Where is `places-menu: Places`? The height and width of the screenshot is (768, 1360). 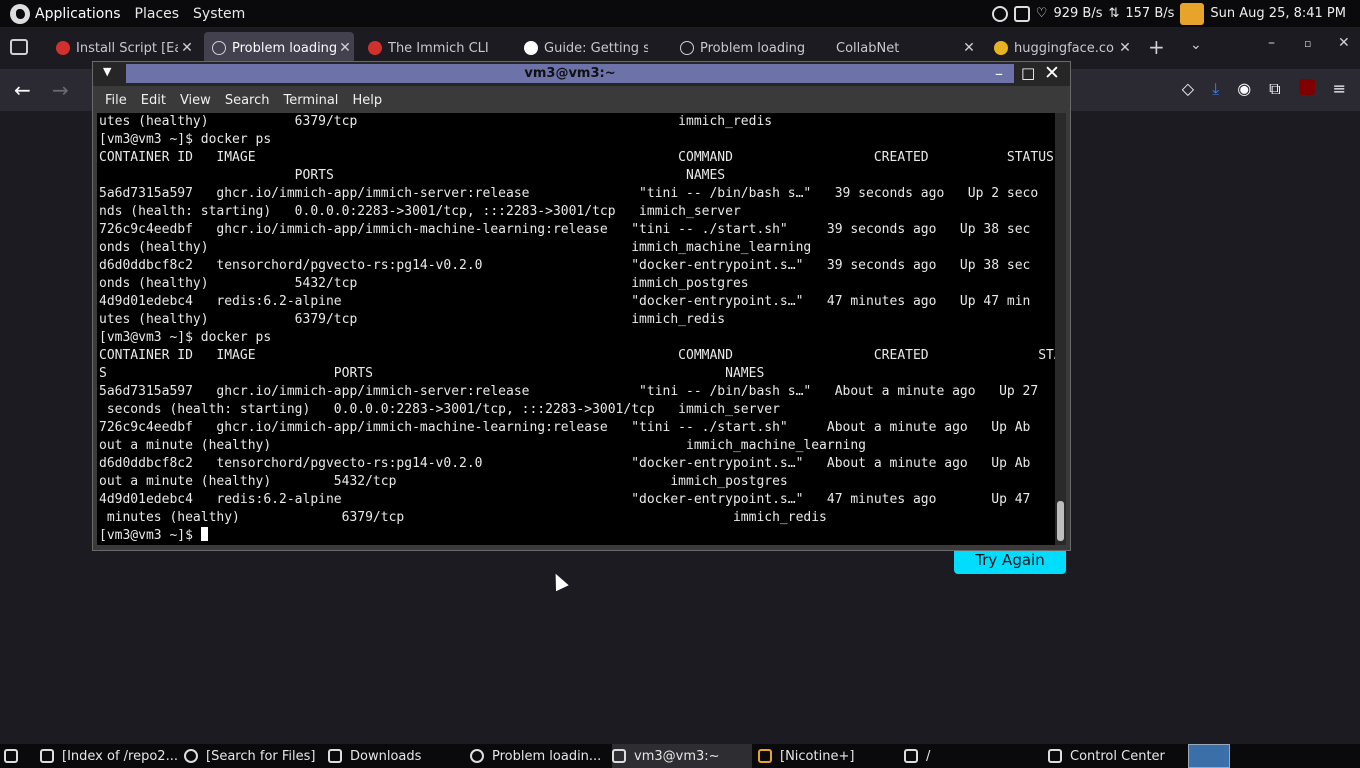 places-menu: Places is located at coordinates (157, 14).